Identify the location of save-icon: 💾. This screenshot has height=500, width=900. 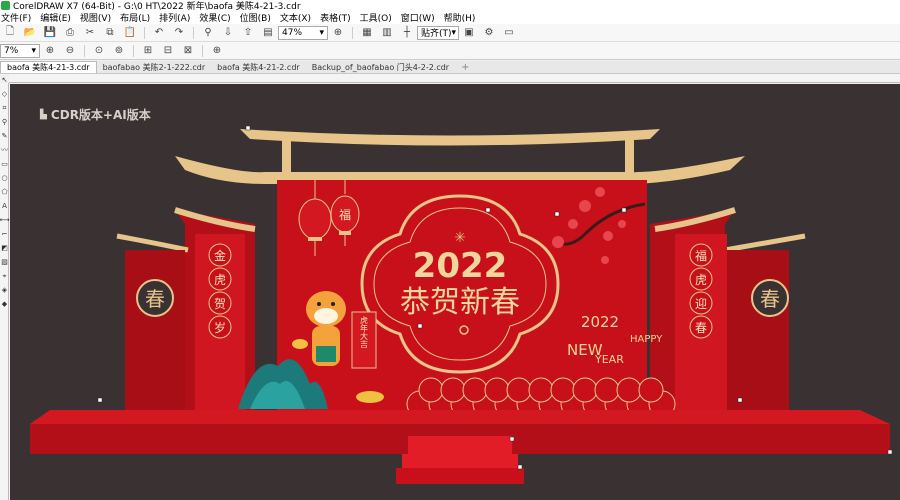
(50, 33).